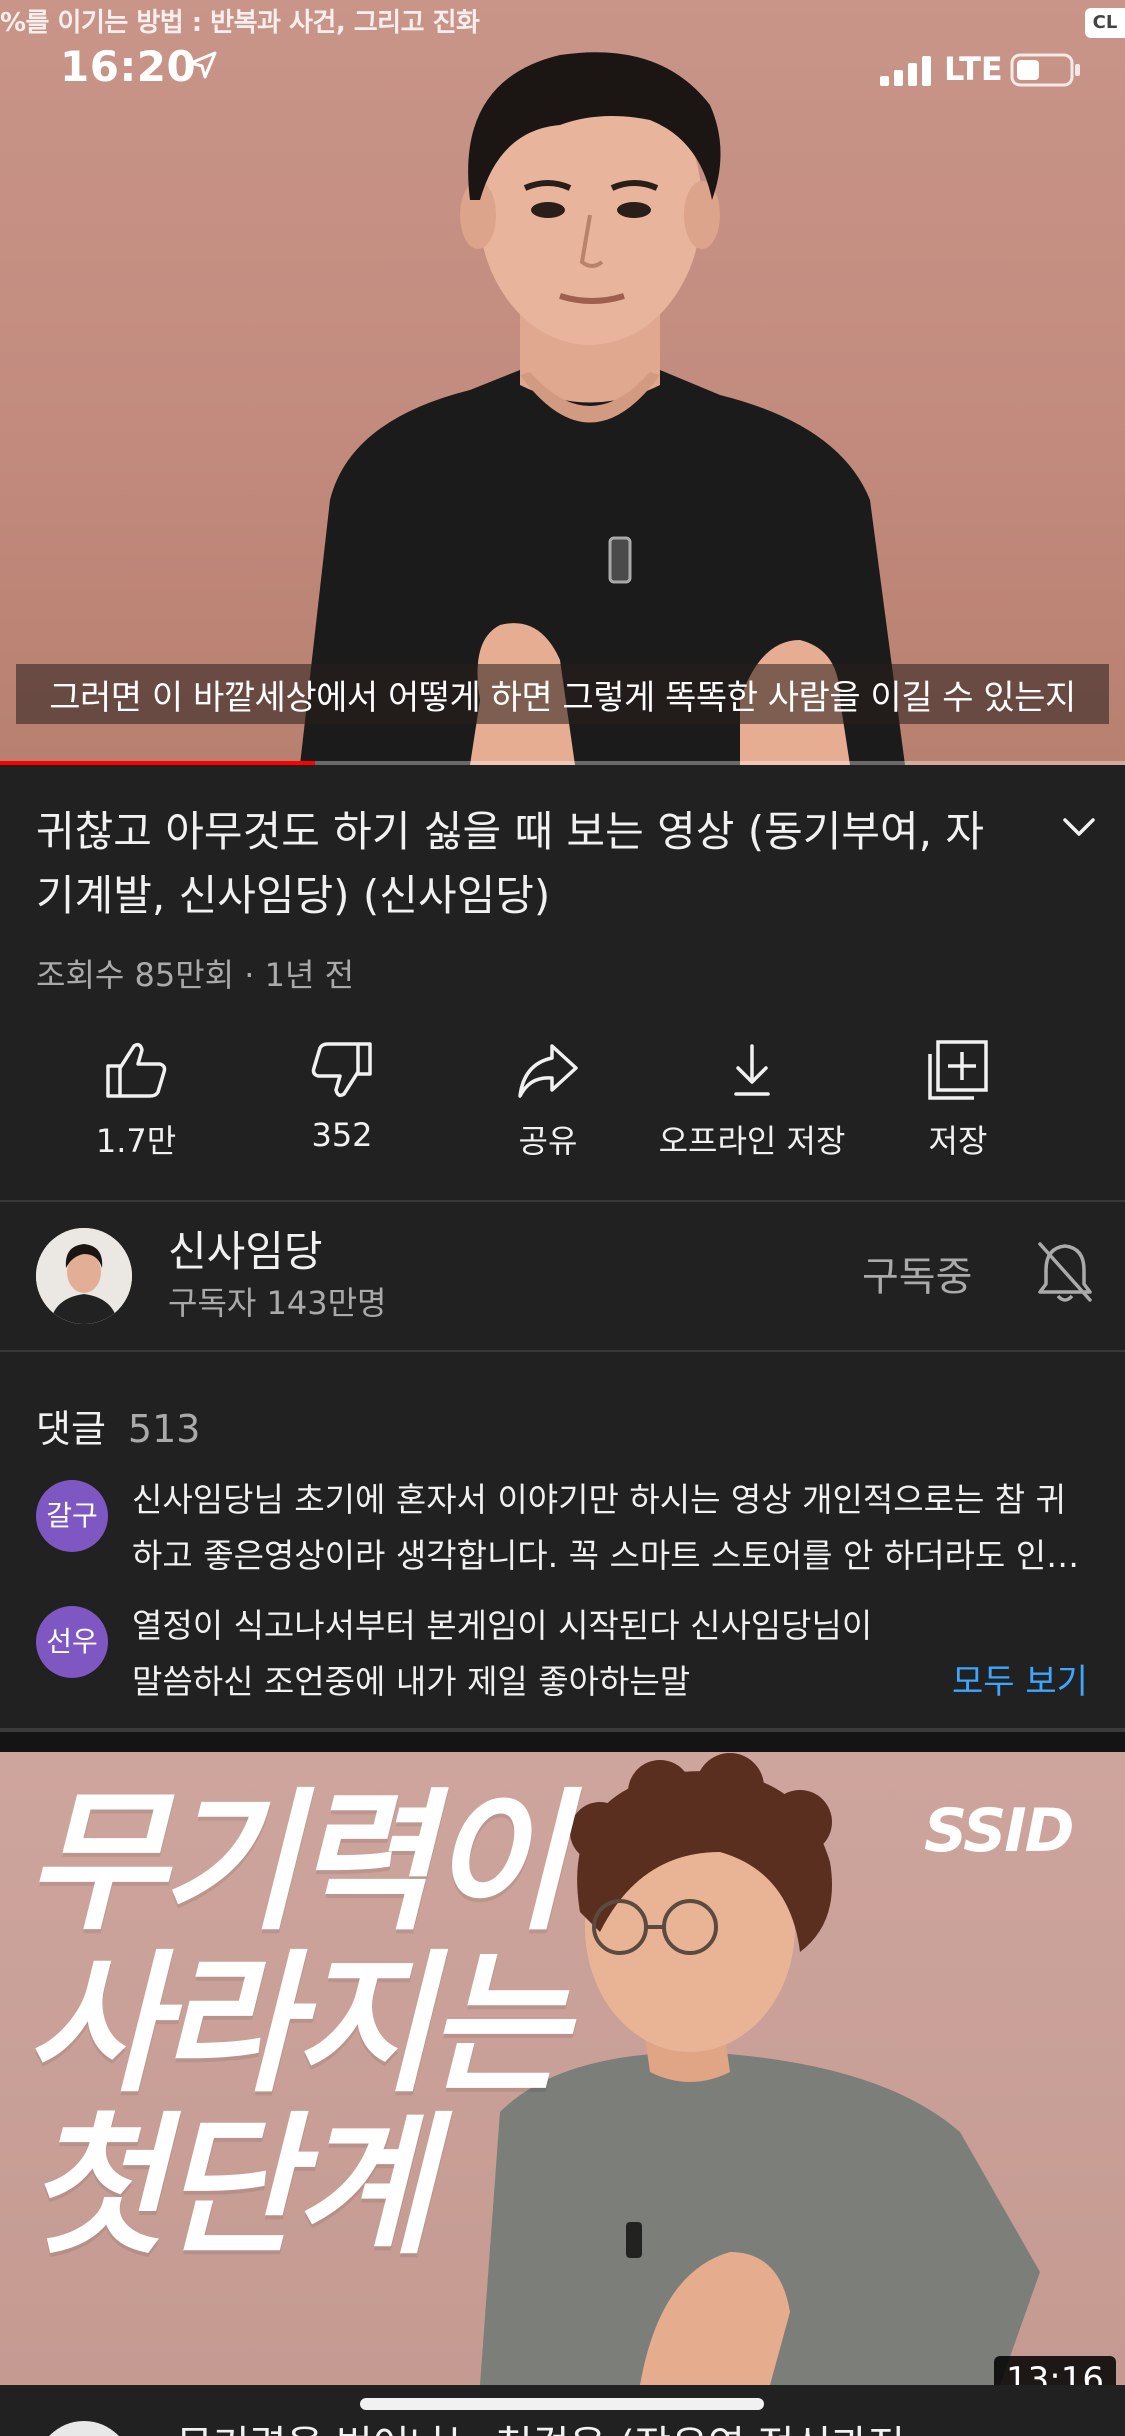  Describe the element at coordinates (958, 1141) in the screenshot. I see `save-label: 저장` at that location.